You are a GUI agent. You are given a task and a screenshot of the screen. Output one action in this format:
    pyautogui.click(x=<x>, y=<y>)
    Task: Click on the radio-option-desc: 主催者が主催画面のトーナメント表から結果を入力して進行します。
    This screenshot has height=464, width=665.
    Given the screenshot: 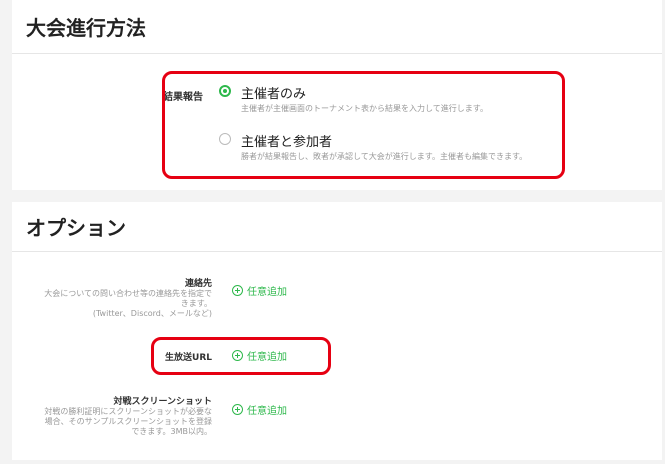 What is the action you would take?
    pyautogui.click(x=364, y=108)
    